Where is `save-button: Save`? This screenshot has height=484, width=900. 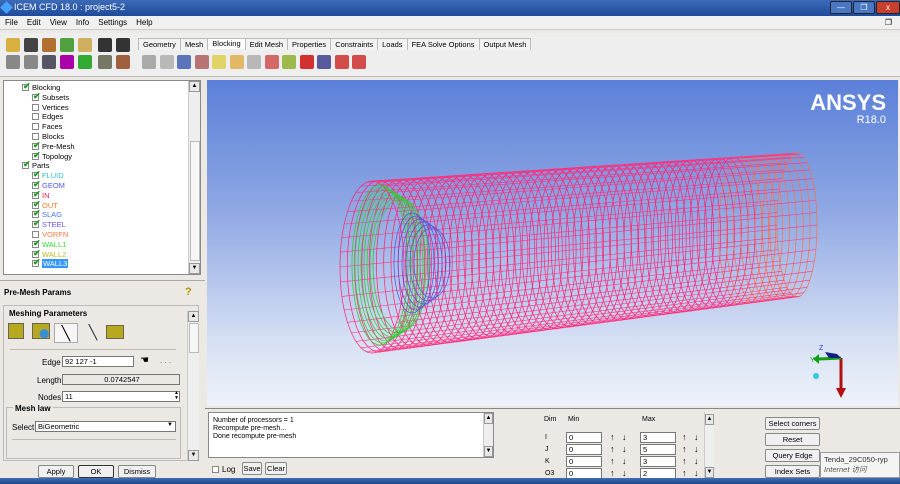 save-button: Save is located at coordinates (252, 468).